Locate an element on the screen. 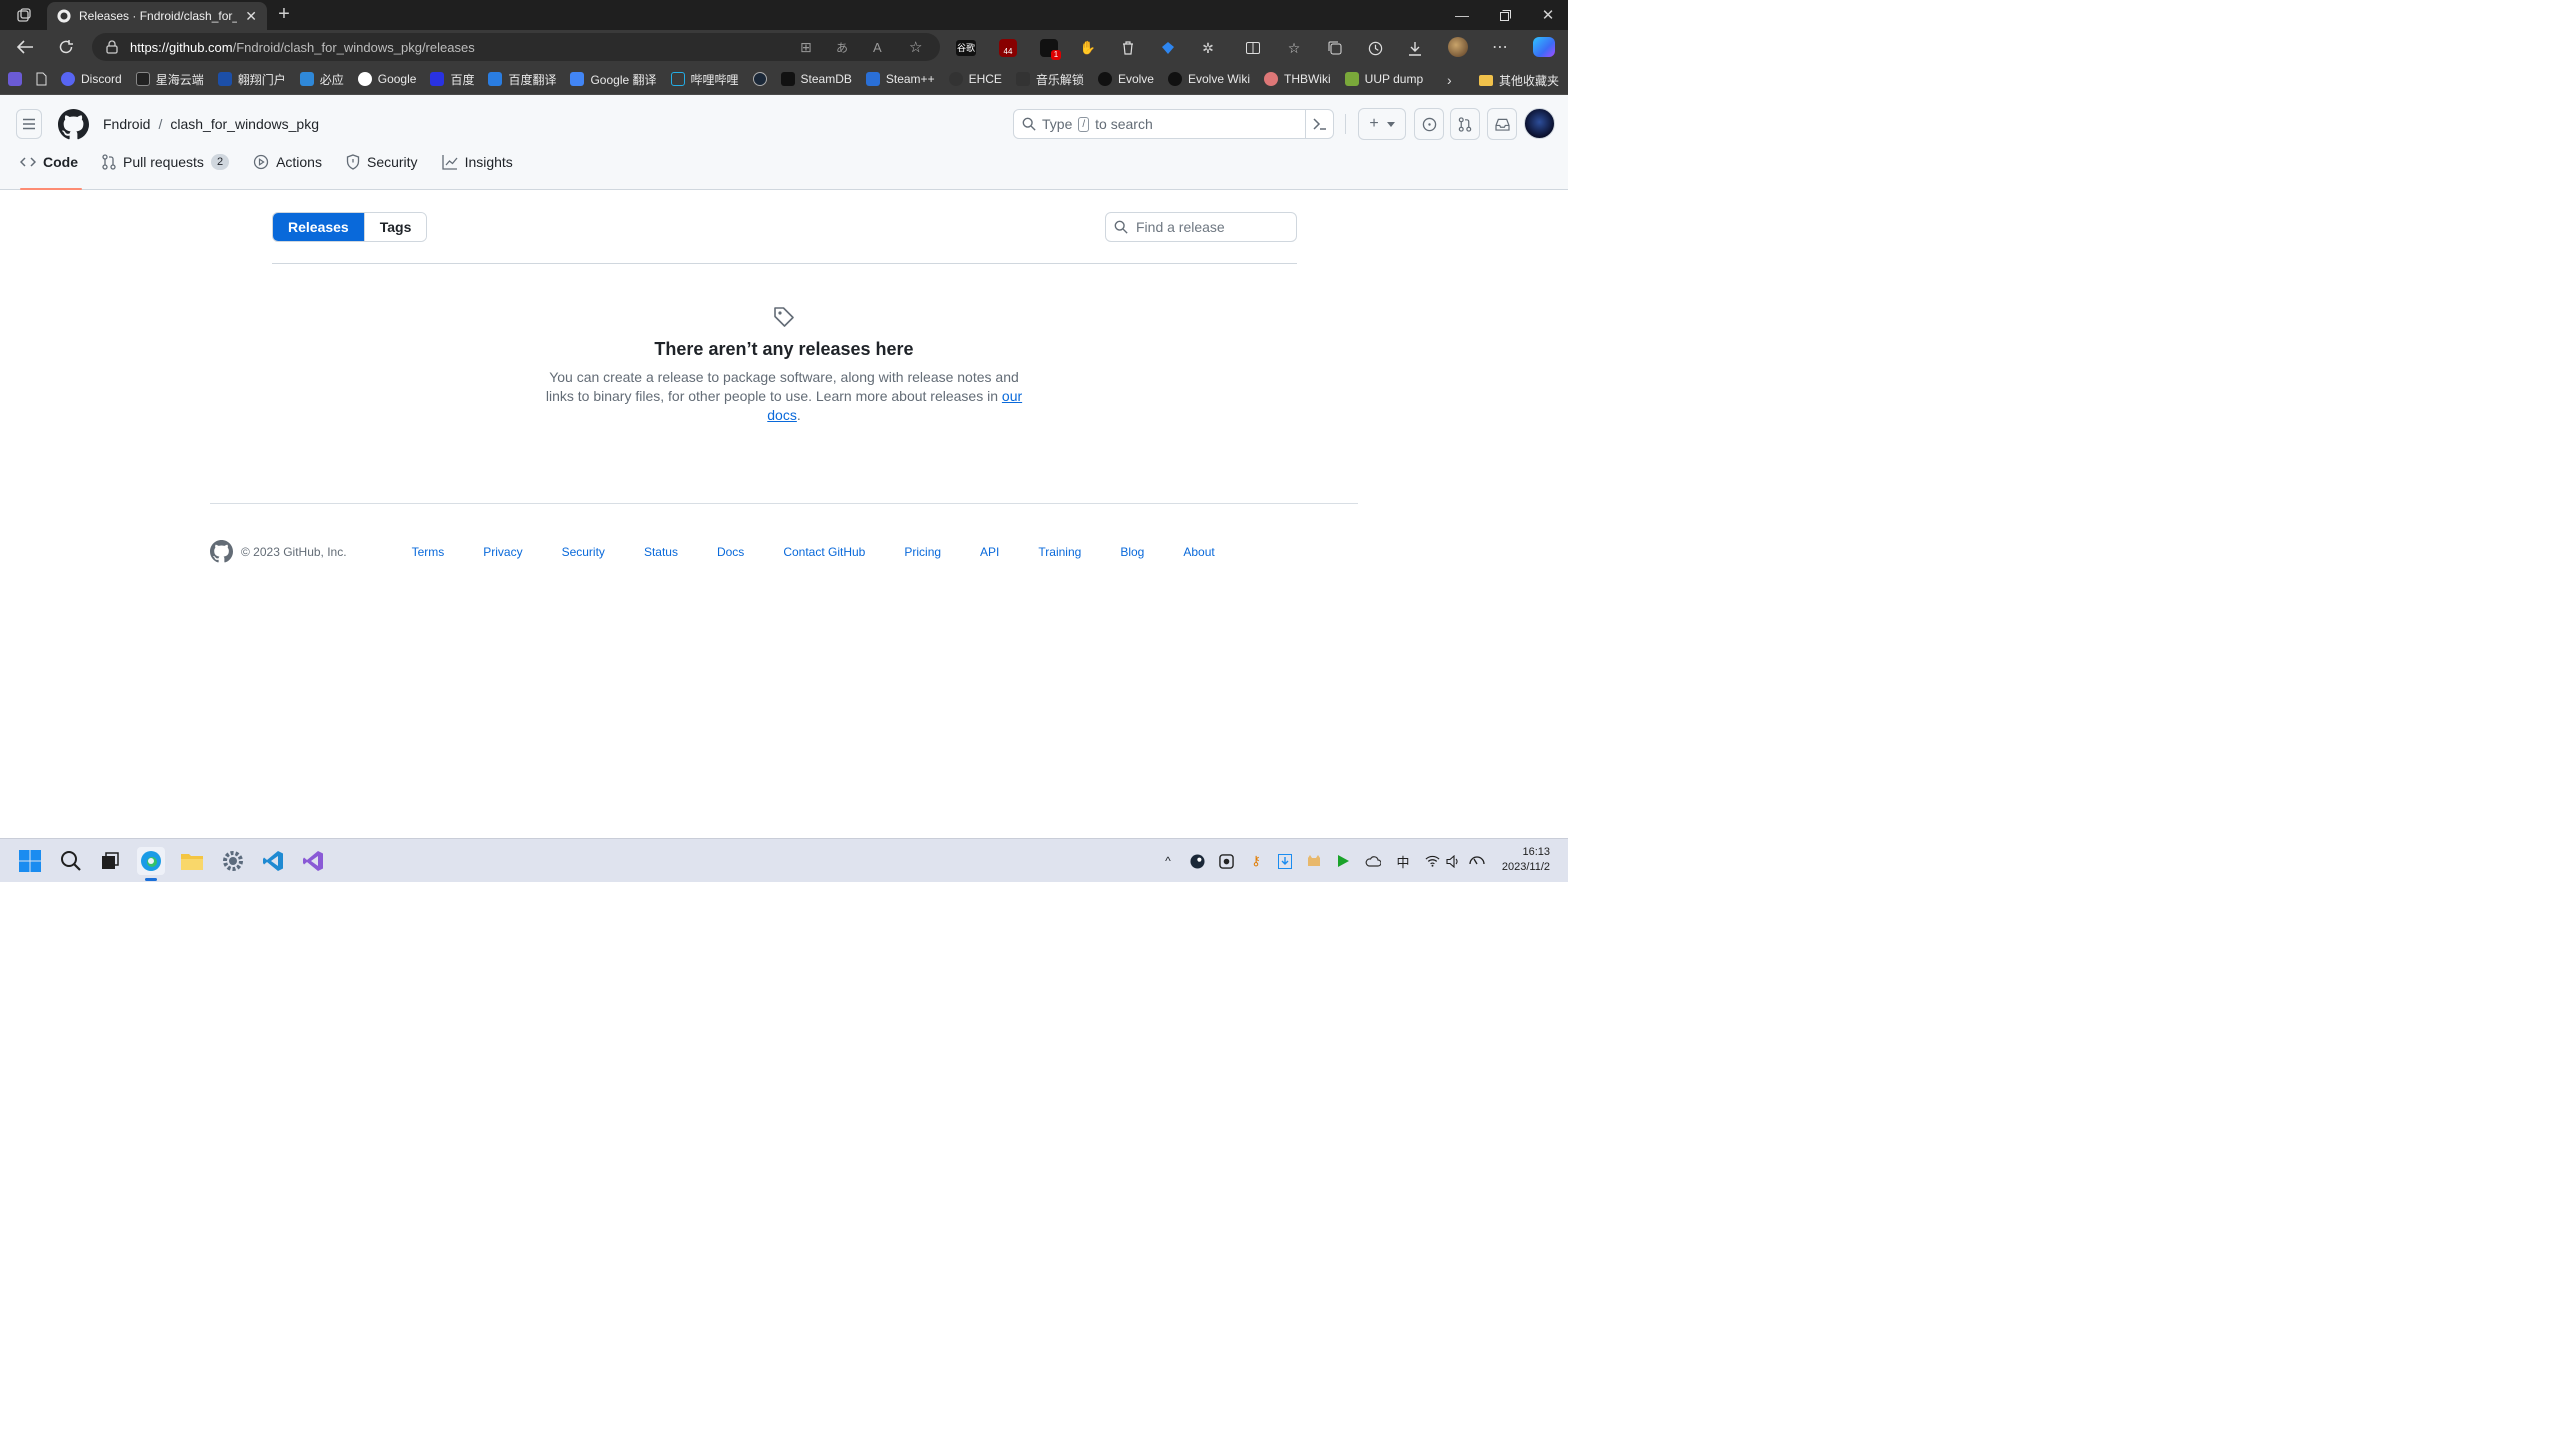 This screenshot has width=2560, height=1440. download-tray-icon is located at coordinates (1285, 861).